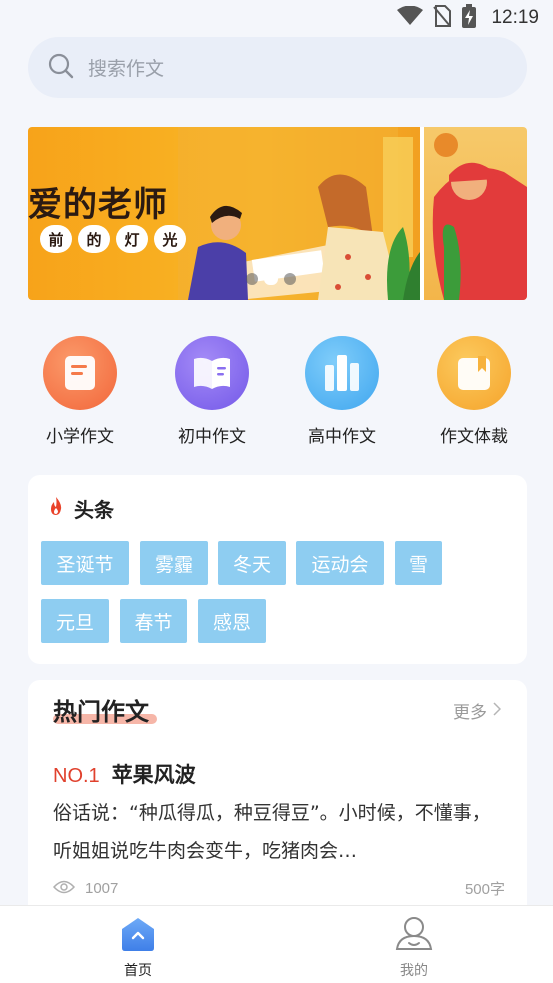 Image resolution: width=553 pixels, height=983 pixels. Describe the element at coordinates (174, 563) in the screenshot. I see `tag-chip: 雾霾` at that location.